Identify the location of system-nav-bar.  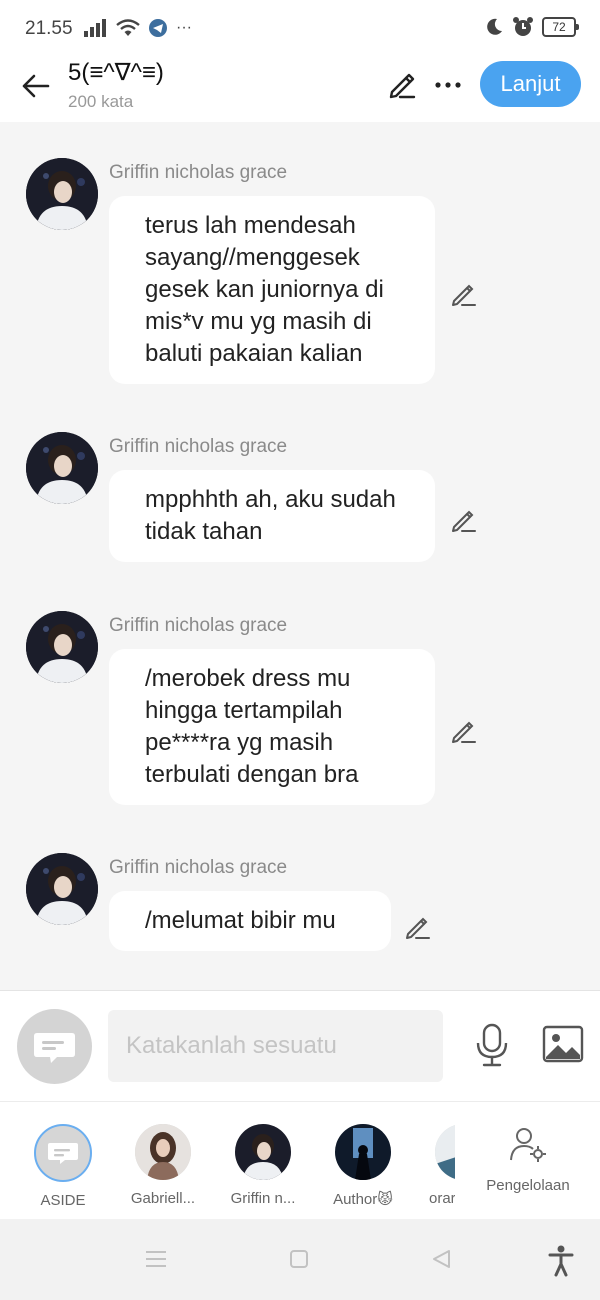
(300, 1259).